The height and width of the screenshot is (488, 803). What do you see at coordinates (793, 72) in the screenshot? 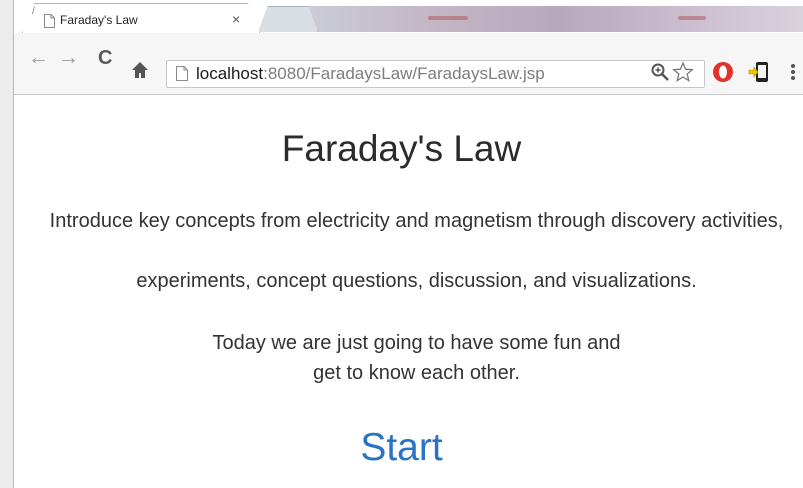
I see `menu-icon` at bounding box center [793, 72].